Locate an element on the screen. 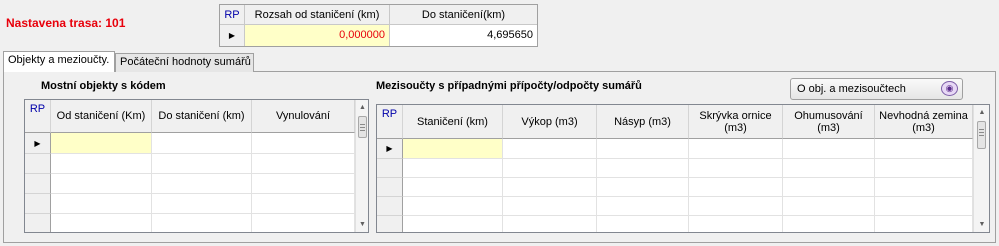 This screenshot has height=246, width=999. range-header-from: Rozsah od staničení (km) is located at coordinates (317, 15).